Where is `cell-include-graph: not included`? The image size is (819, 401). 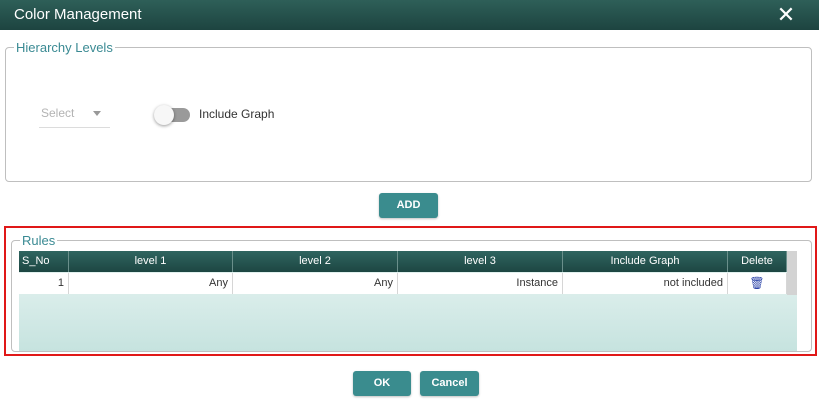 cell-include-graph: not included is located at coordinates (645, 283).